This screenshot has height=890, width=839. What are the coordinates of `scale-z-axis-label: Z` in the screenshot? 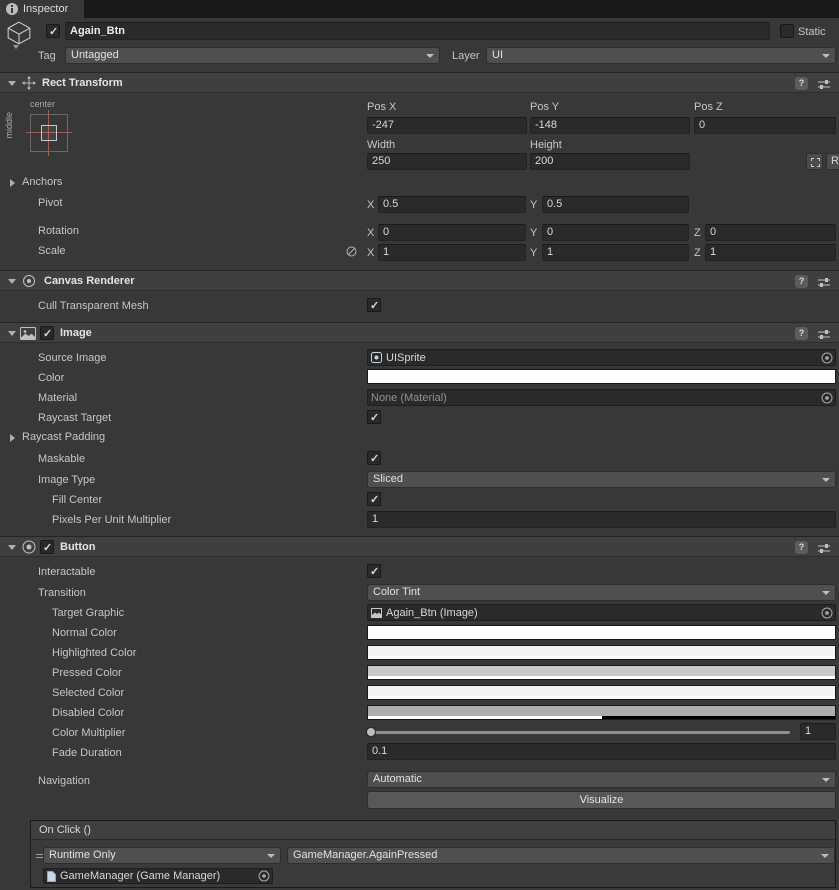 It's located at (697, 253).